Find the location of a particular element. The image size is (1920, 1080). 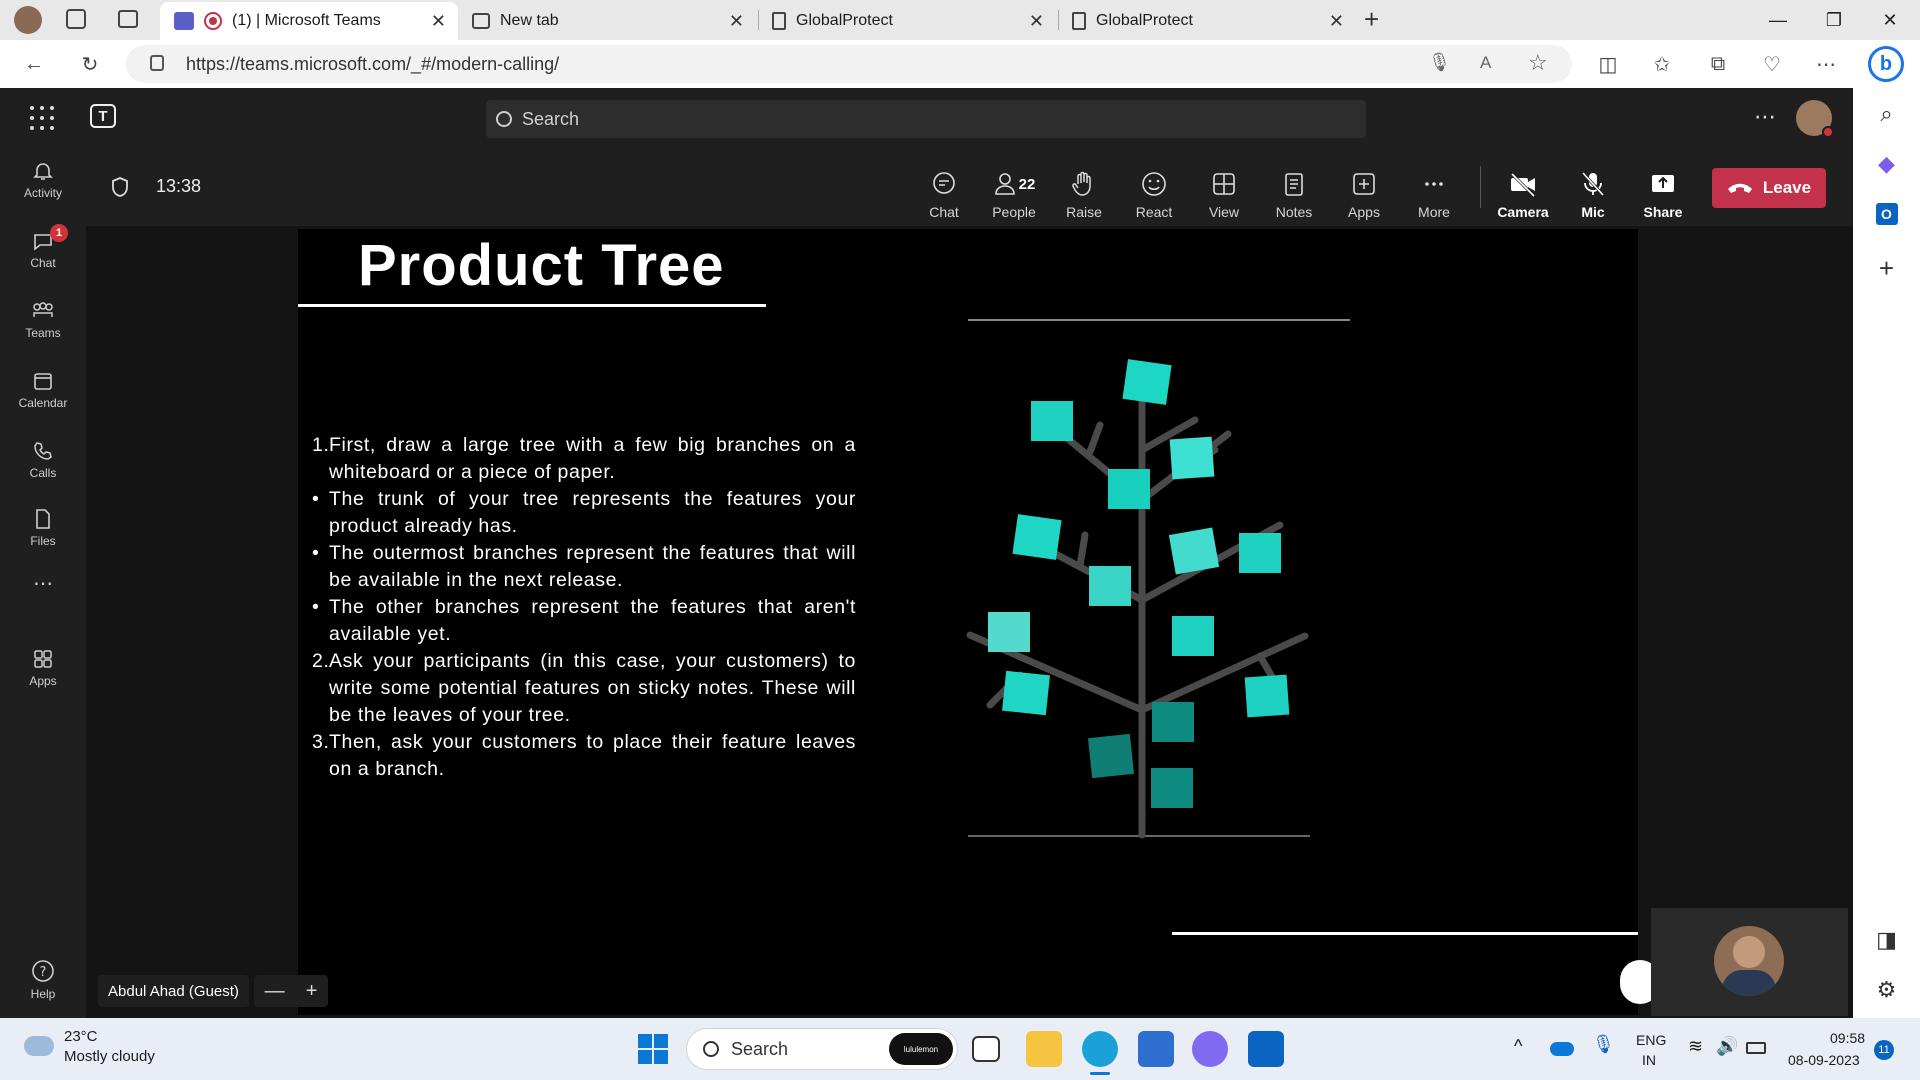

notes-icon is located at coordinates (1294, 184).